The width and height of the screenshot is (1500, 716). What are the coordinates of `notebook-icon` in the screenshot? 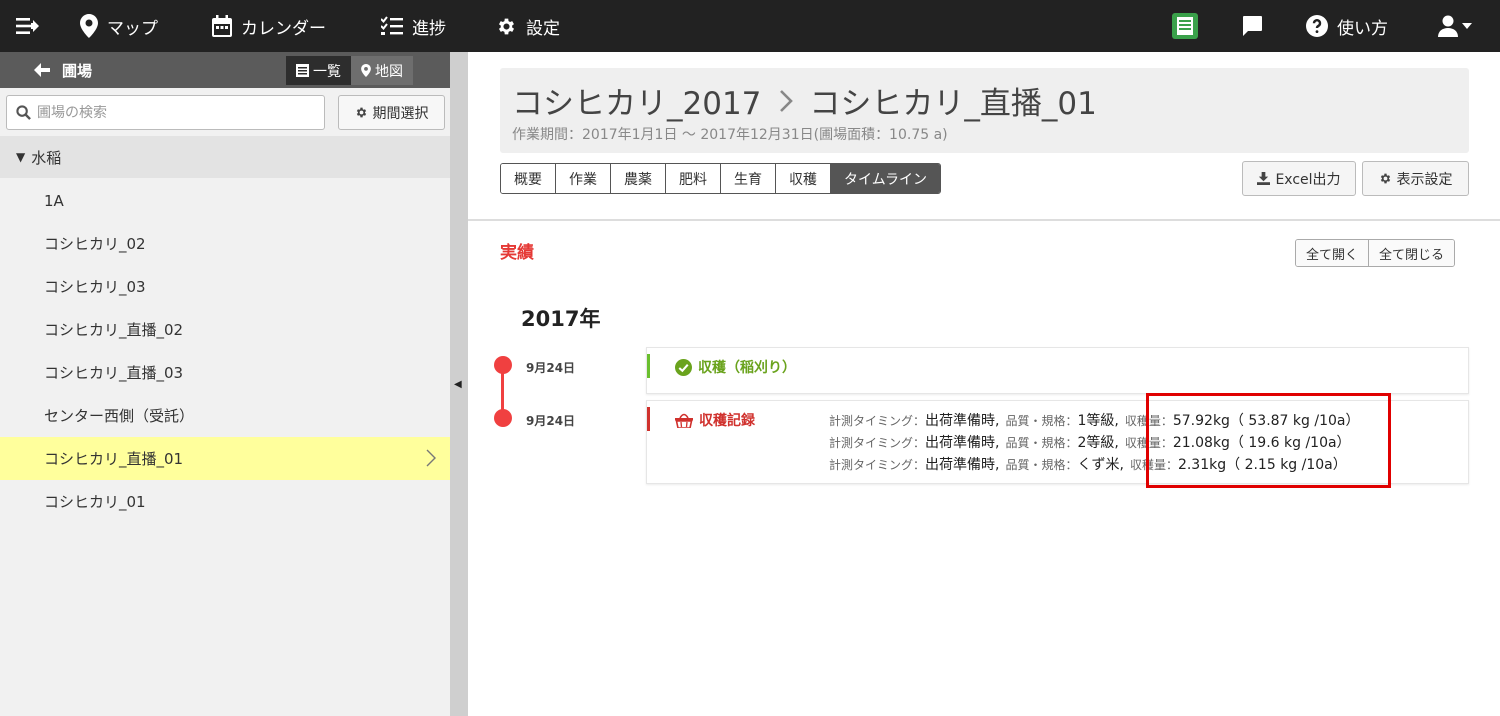 It's located at (1185, 26).